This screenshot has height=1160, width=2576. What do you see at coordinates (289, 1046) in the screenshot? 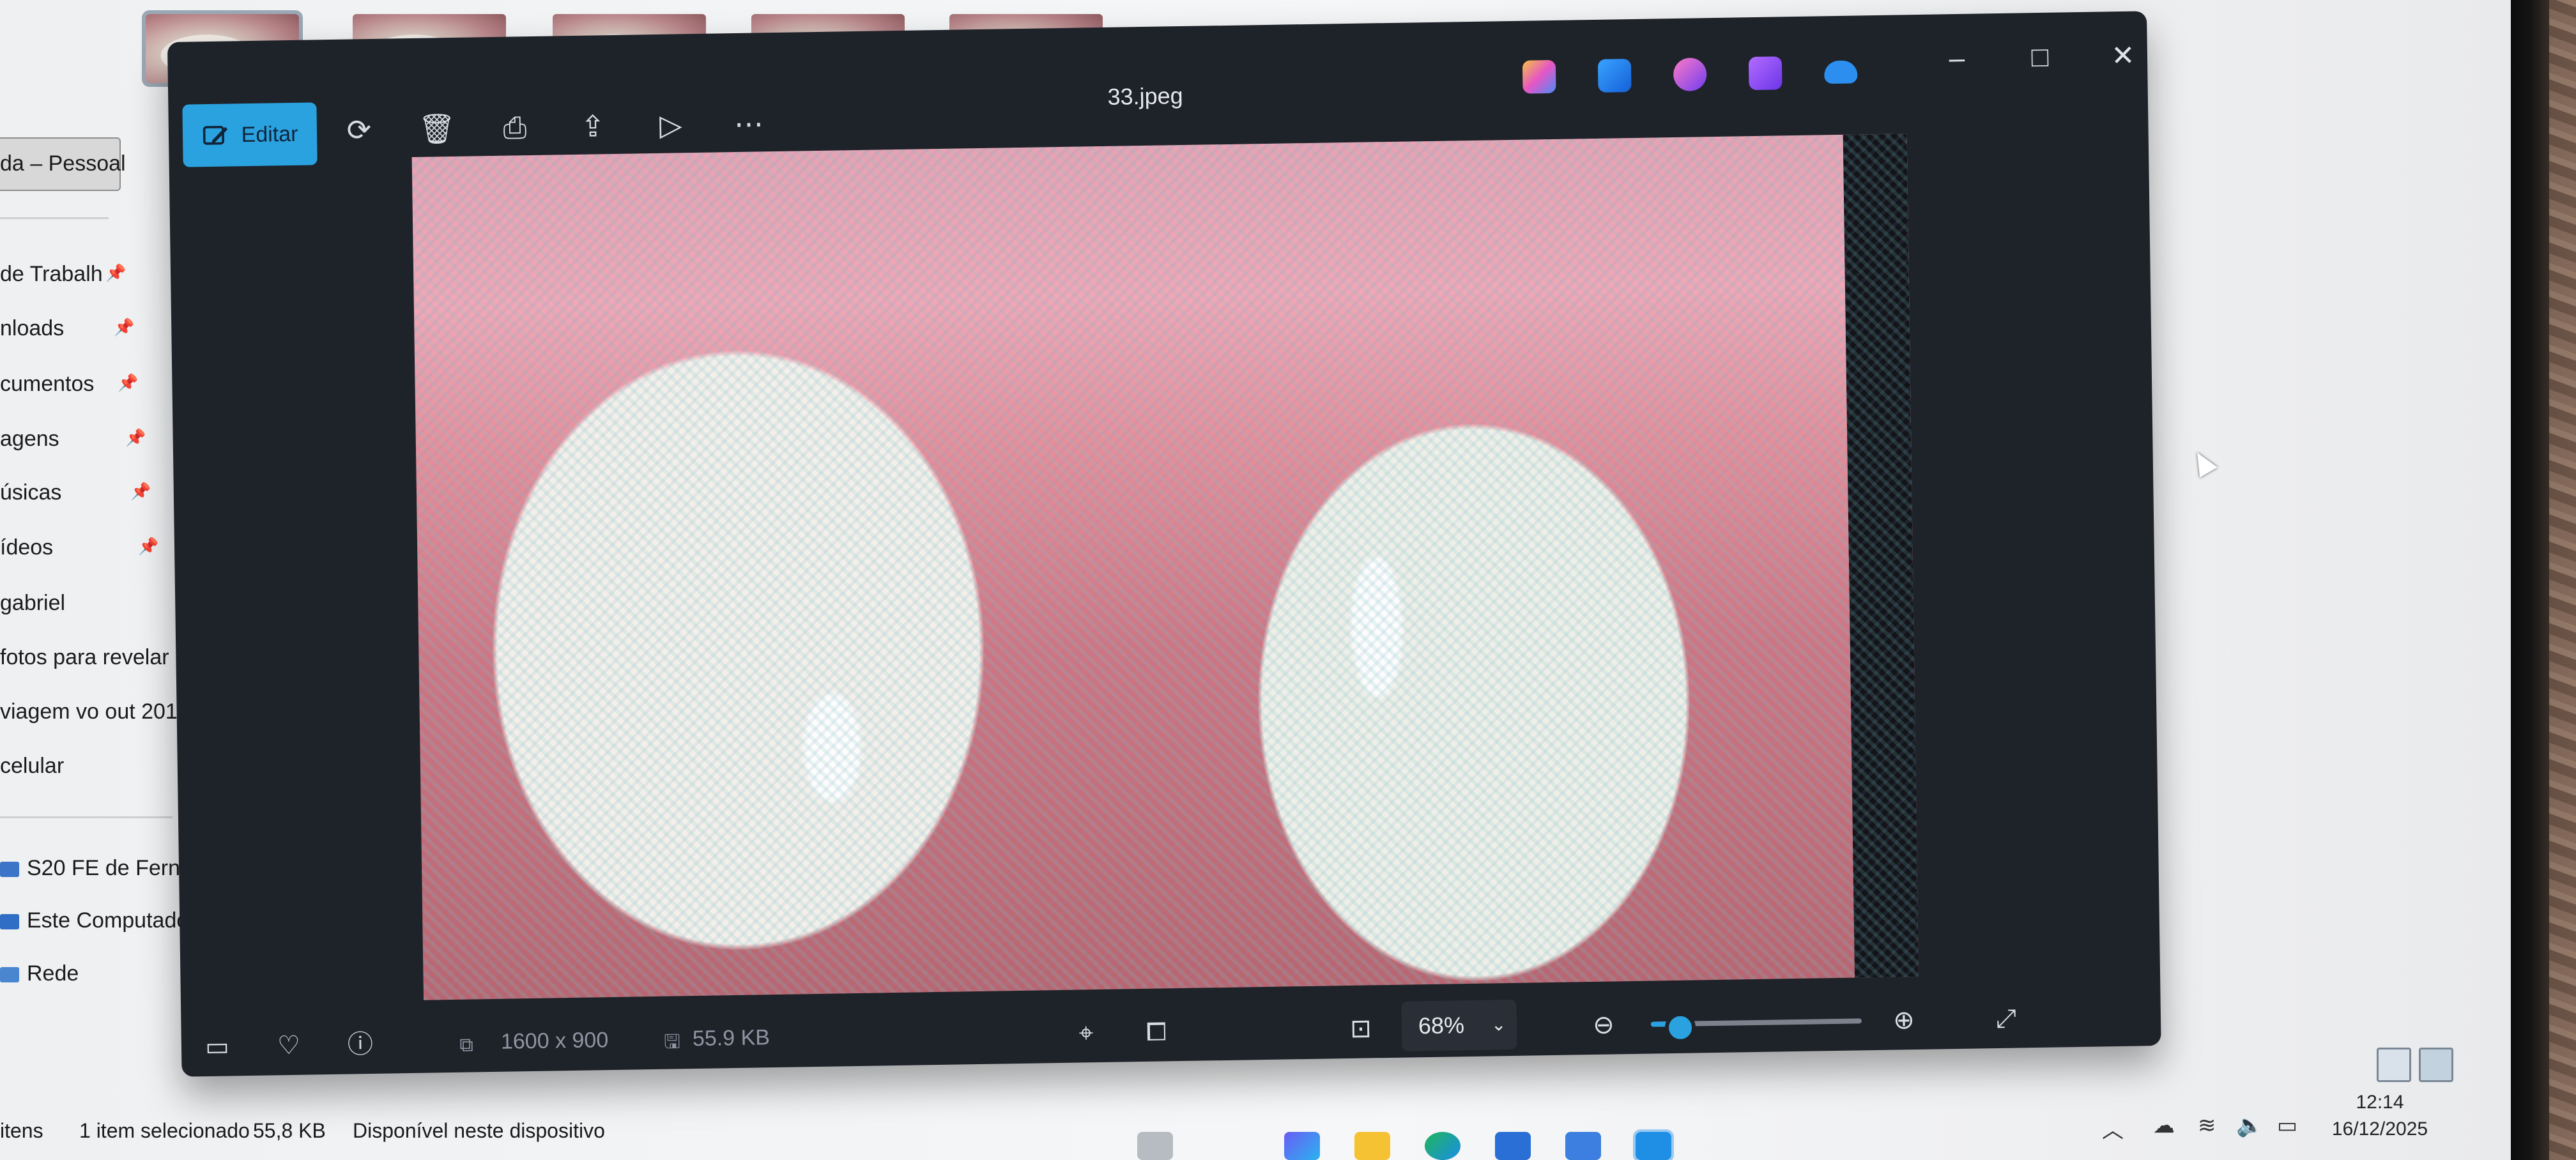
I see `favorite-icon: ♡` at bounding box center [289, 1046].